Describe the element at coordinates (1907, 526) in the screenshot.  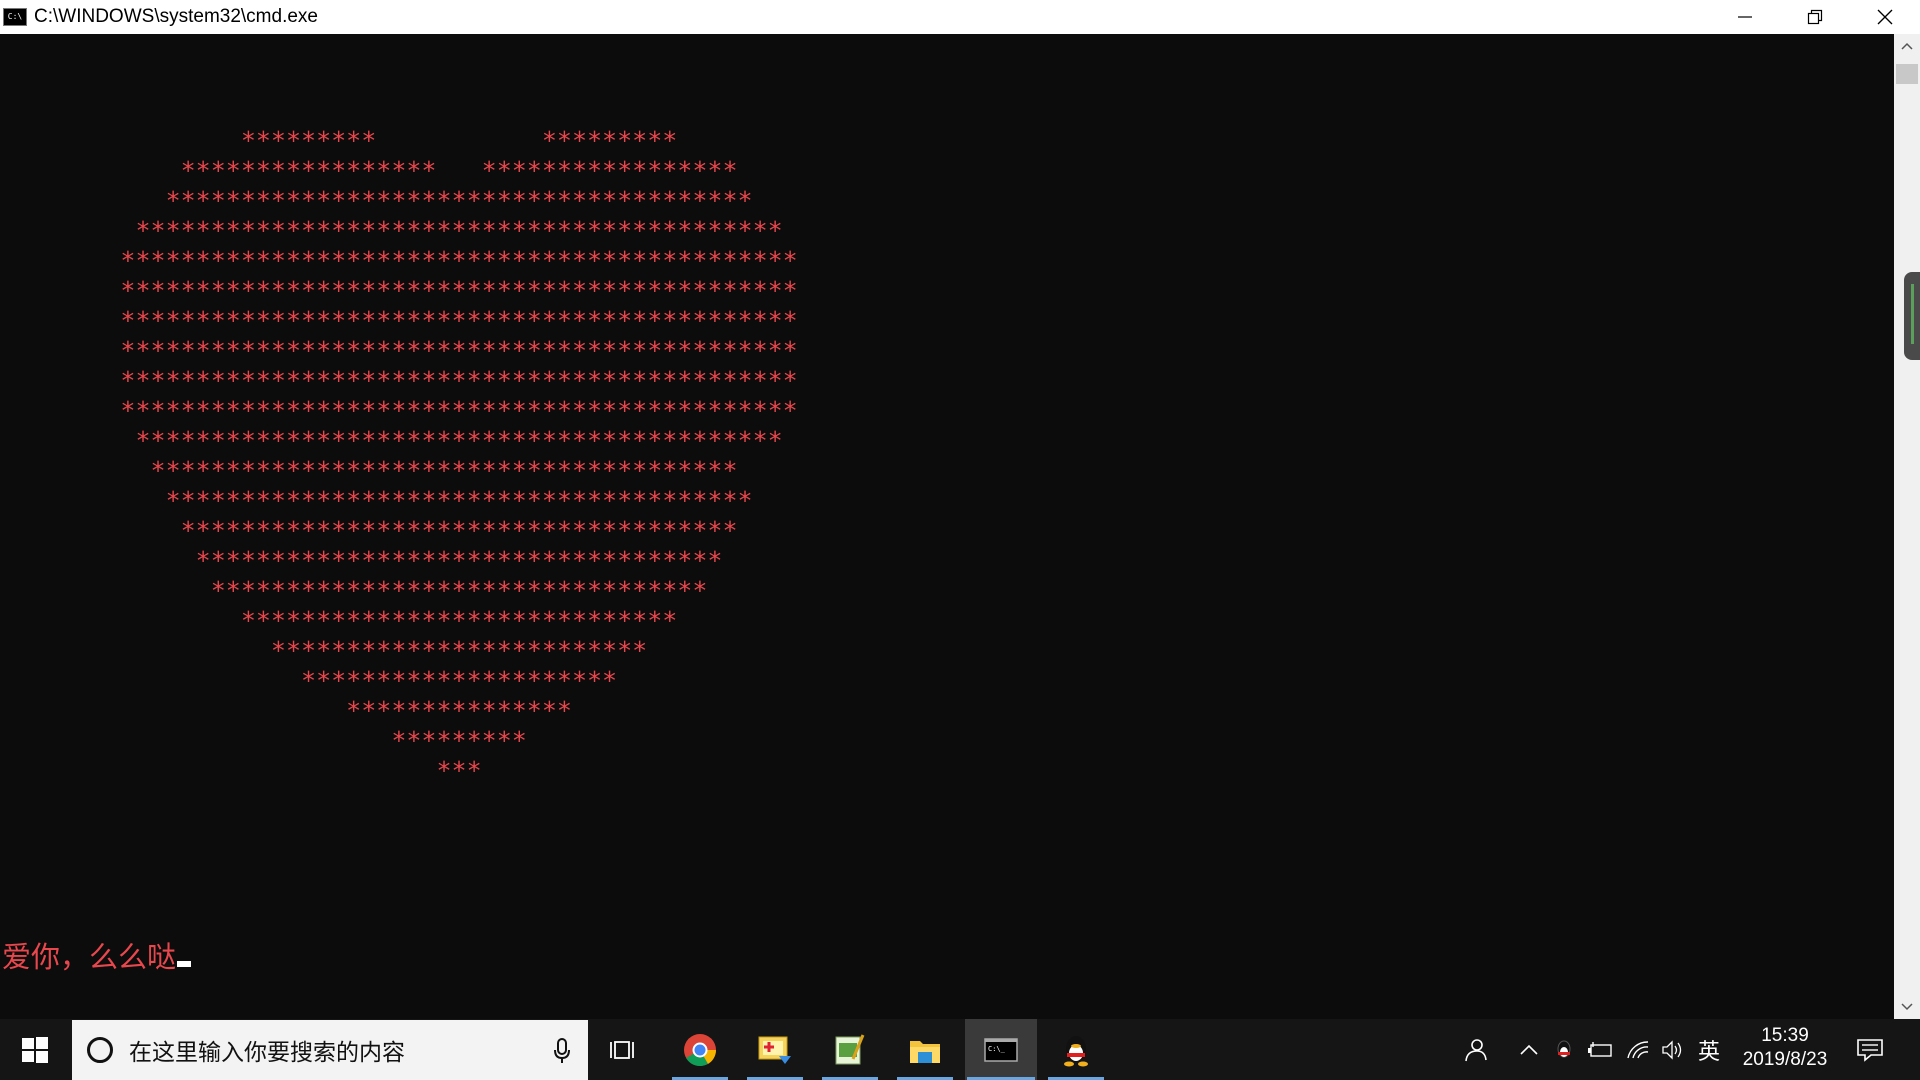
I see `vertical-scrollbar` at that location.